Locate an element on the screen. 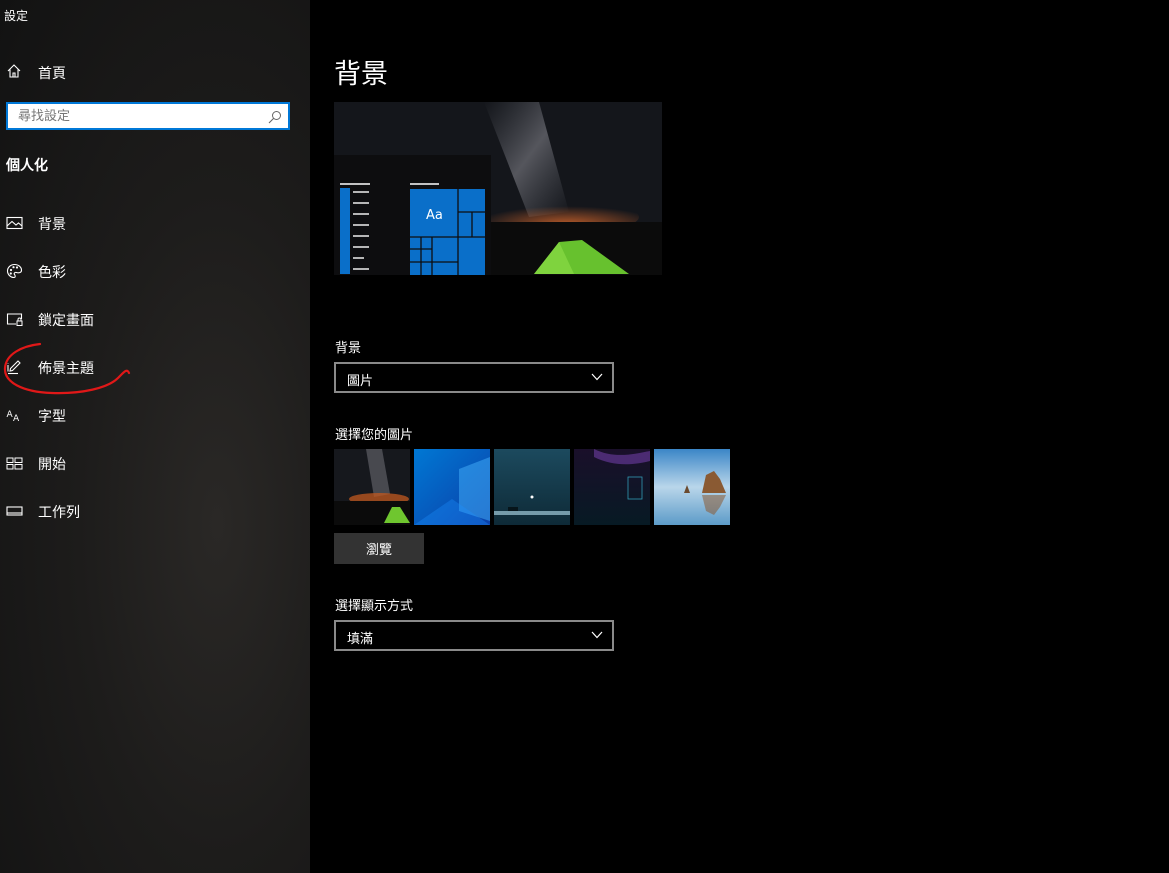 The width and height of the screenshot is (1169, 873). sidebar-item-taskbar: 工作列 is located at coordinates (155, 511).